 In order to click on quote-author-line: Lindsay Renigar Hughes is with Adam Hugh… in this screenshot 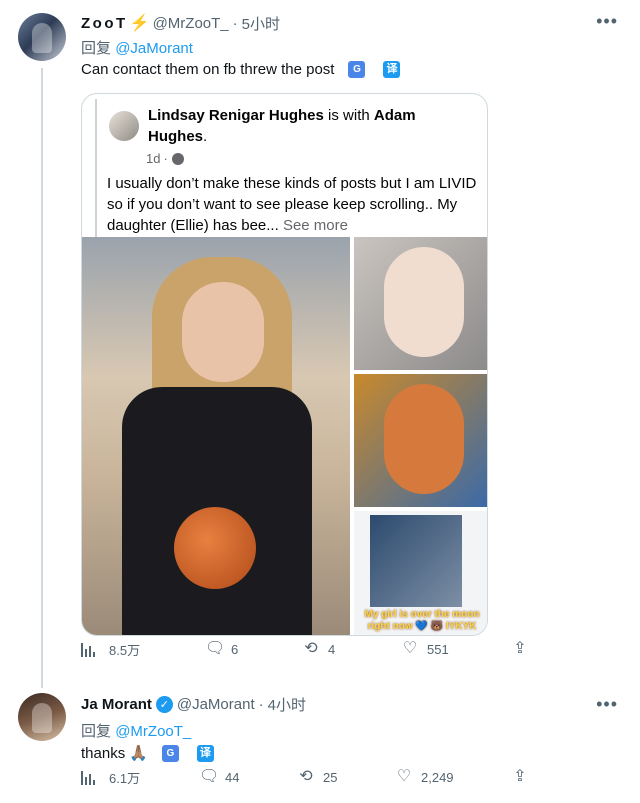, I will do `click(282, 126)`.